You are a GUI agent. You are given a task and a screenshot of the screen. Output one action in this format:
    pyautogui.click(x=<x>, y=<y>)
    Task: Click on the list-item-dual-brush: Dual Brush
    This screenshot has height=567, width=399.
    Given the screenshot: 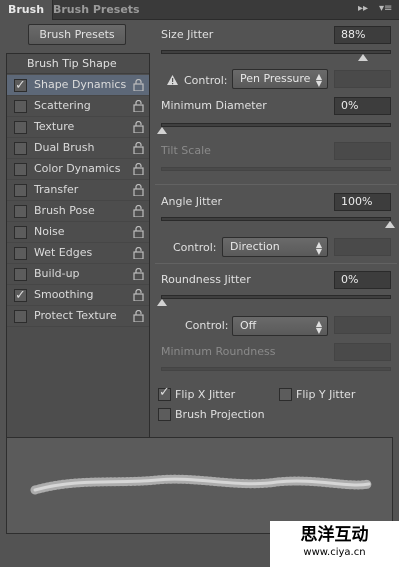 What is the action you would take?
    pyautogui.click(x=78, y=148)
    